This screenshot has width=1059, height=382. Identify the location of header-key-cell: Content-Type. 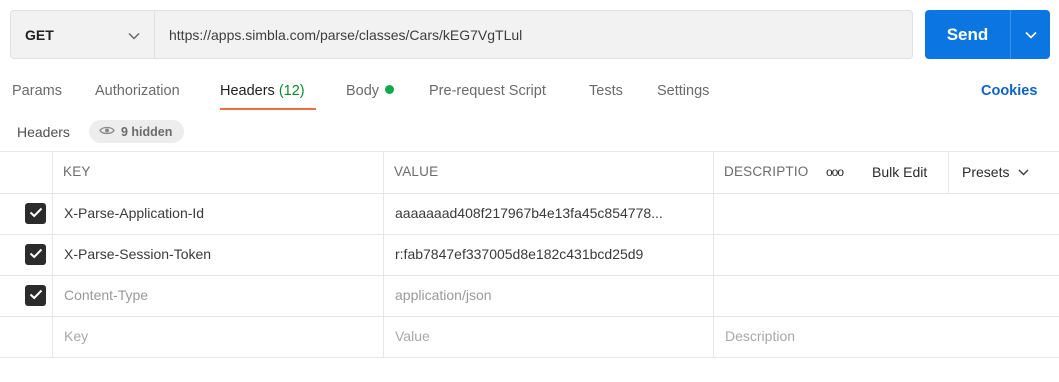
(219, 295).